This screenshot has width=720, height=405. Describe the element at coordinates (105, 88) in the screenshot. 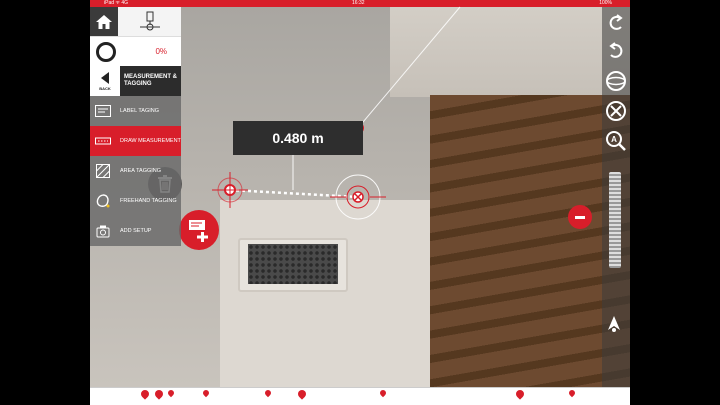

I see `back-label: BACK` at that location.